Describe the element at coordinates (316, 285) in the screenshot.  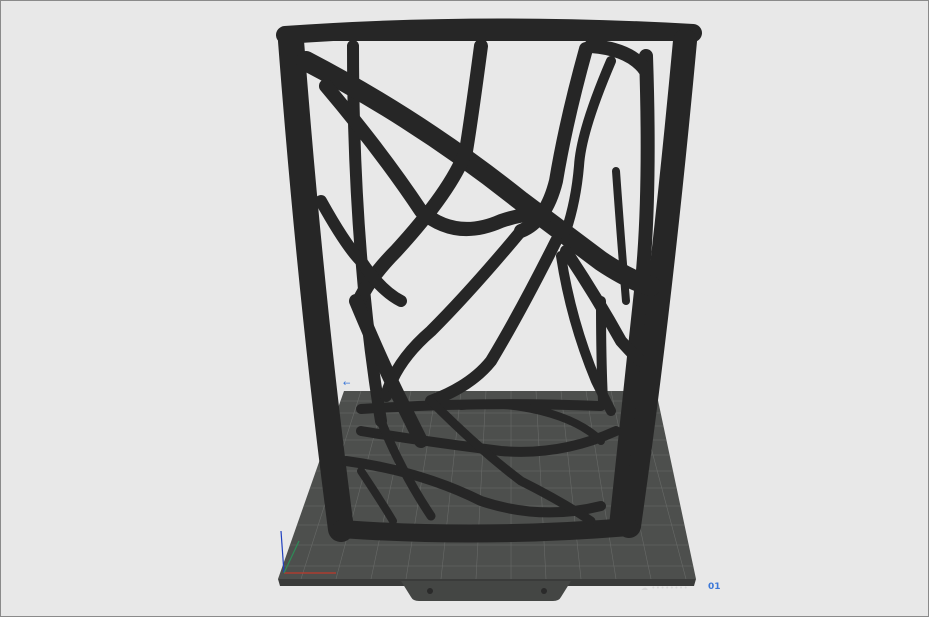
I see `model-left-post` at that location.